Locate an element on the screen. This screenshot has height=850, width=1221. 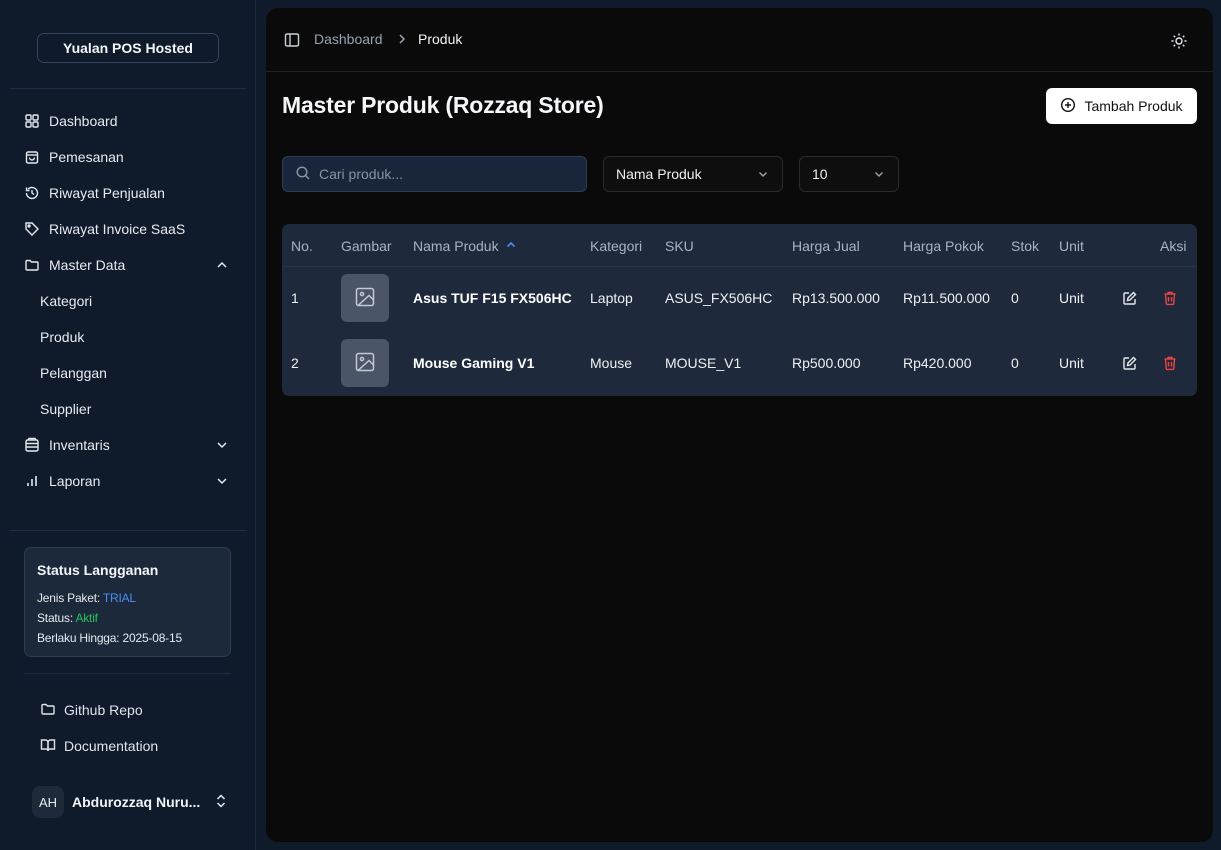
sort-ascending-icon is located at coordinates (511, 246).